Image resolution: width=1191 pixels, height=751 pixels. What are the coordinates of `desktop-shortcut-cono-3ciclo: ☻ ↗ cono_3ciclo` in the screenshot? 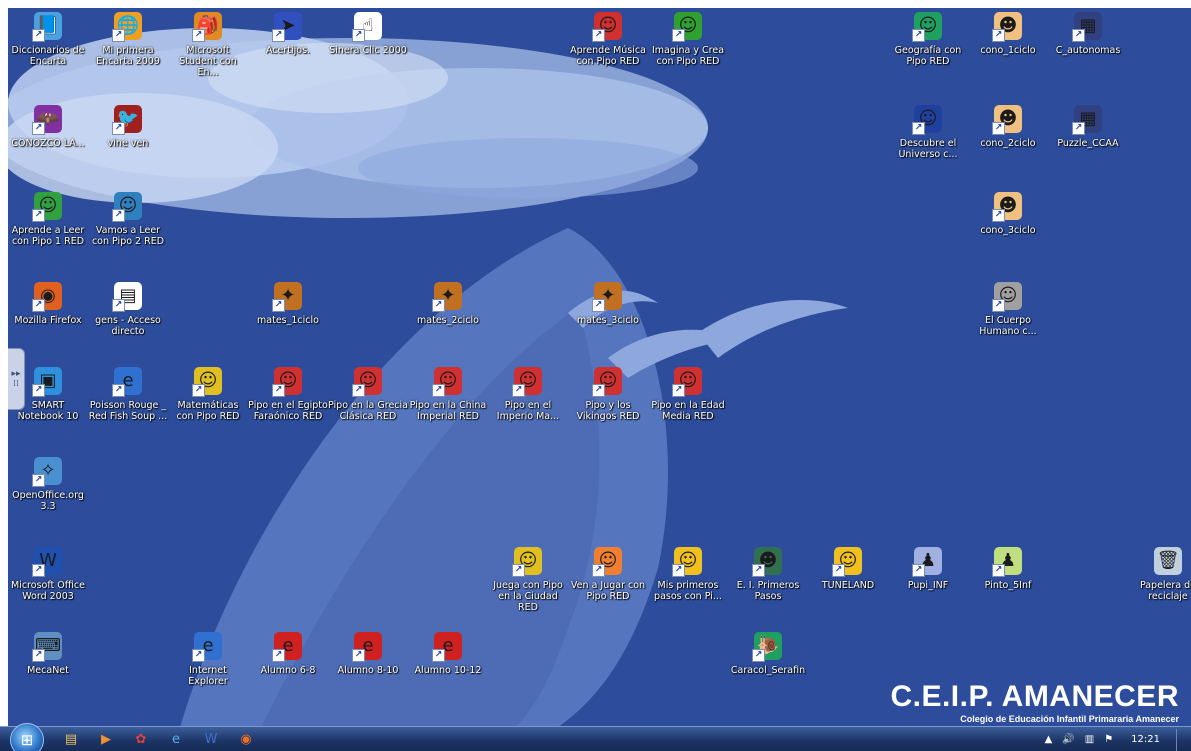 It's located at (1008, 212).